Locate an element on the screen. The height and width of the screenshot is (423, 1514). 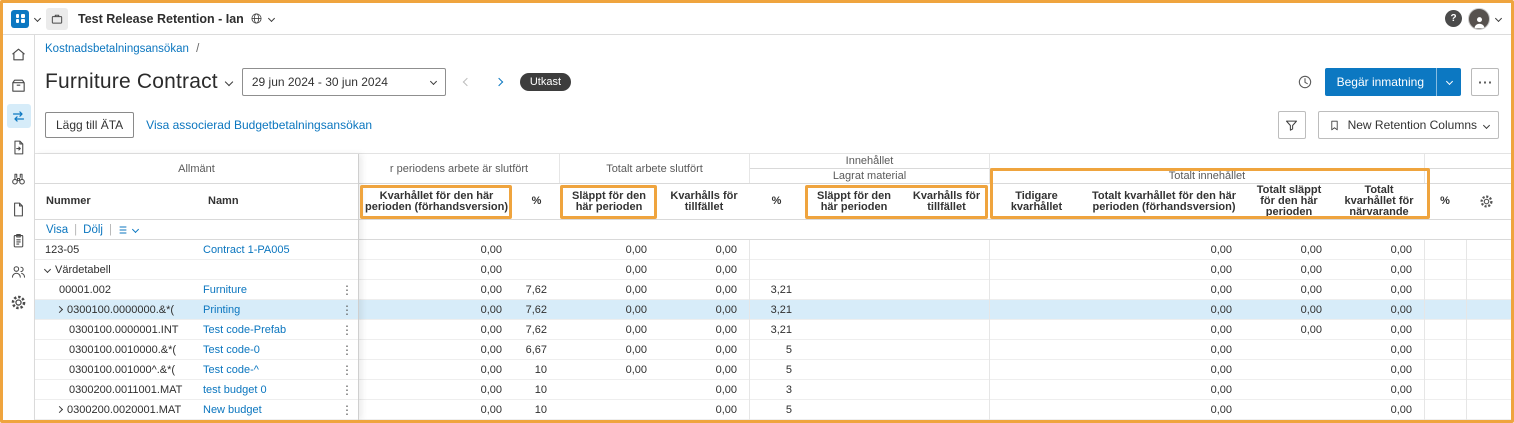
list-view-icon is located at coordinates (129, 230).